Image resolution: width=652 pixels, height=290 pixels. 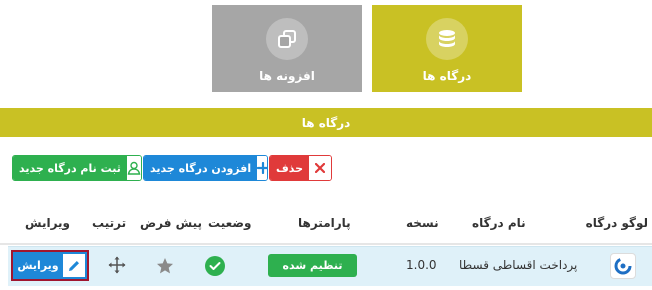 What do you see at coordinates (320, 168) in the screenshot?
I see `close-icon` at bounding box center [320, 168].